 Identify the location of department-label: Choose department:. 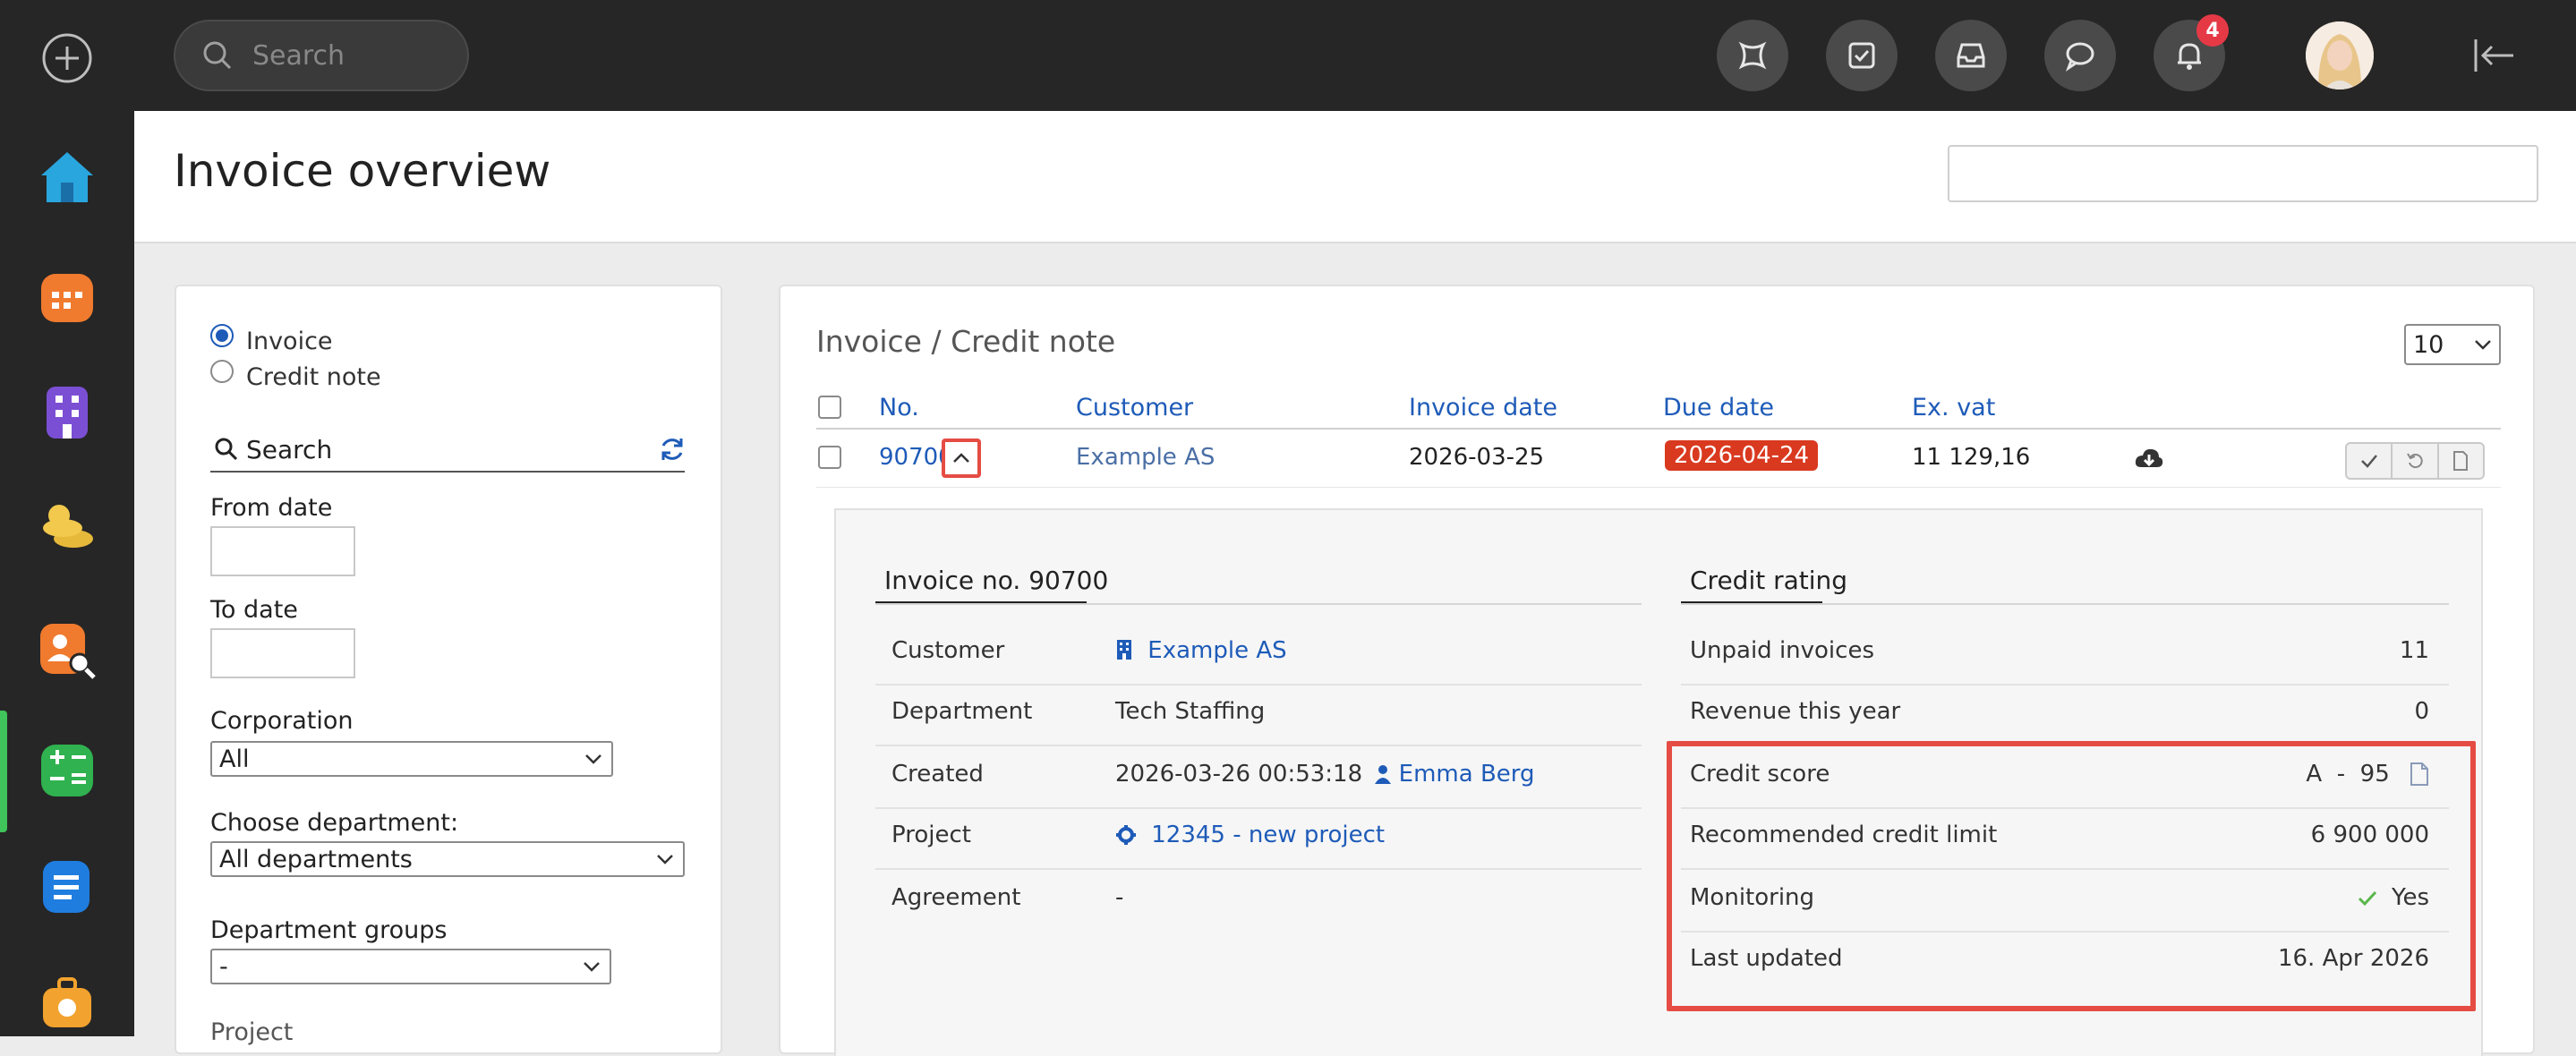
(334, 823).